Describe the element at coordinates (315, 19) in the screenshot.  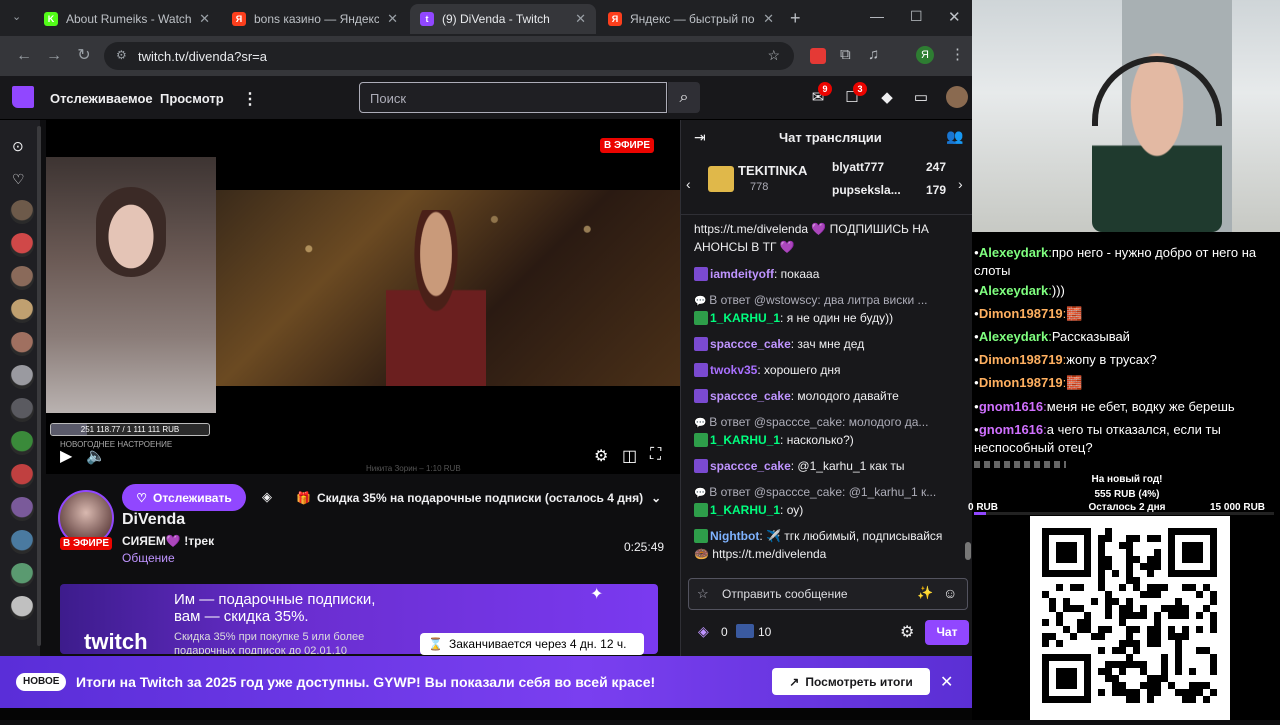
I see `browser-tab: Яbons казино — Яндекс: на✕` at that location.